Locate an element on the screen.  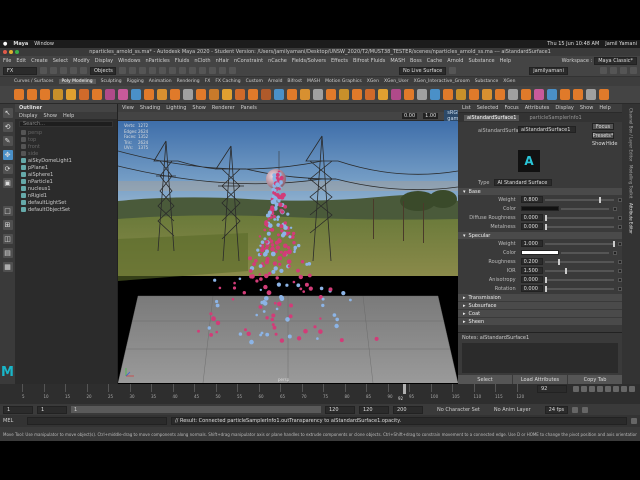
user-name: Jamil Yamani is located at coordinates (621, 44).